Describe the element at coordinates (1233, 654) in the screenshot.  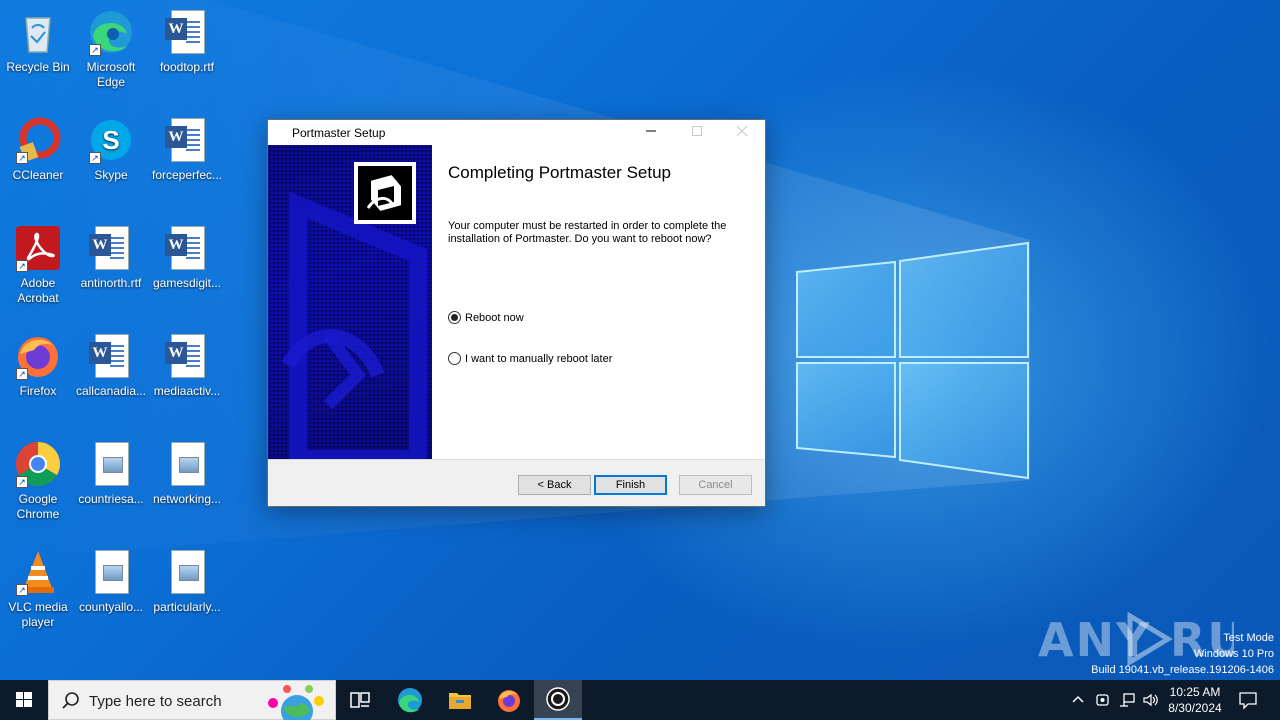
I see `watermark-edition: Windows 10 Pro` at that location.